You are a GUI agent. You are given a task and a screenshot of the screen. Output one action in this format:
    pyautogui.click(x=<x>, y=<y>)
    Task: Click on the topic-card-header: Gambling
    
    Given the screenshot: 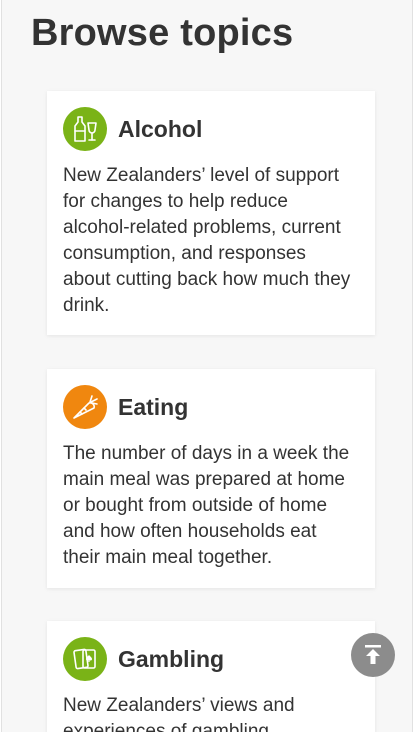 What is the action you would take?
    pyautogui.click(x=211, y=659)
    